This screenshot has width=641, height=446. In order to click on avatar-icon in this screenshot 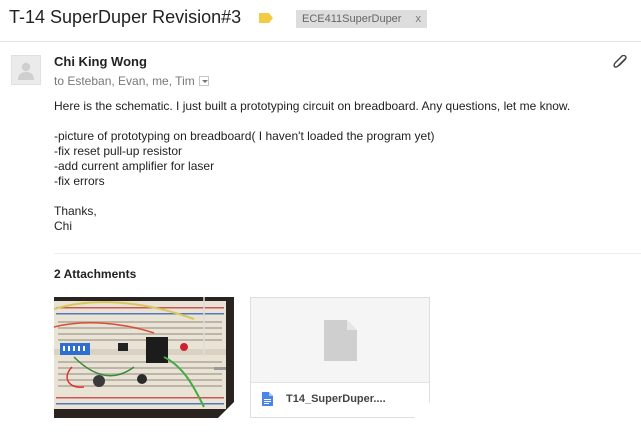, I will do `click(26, 71)`.